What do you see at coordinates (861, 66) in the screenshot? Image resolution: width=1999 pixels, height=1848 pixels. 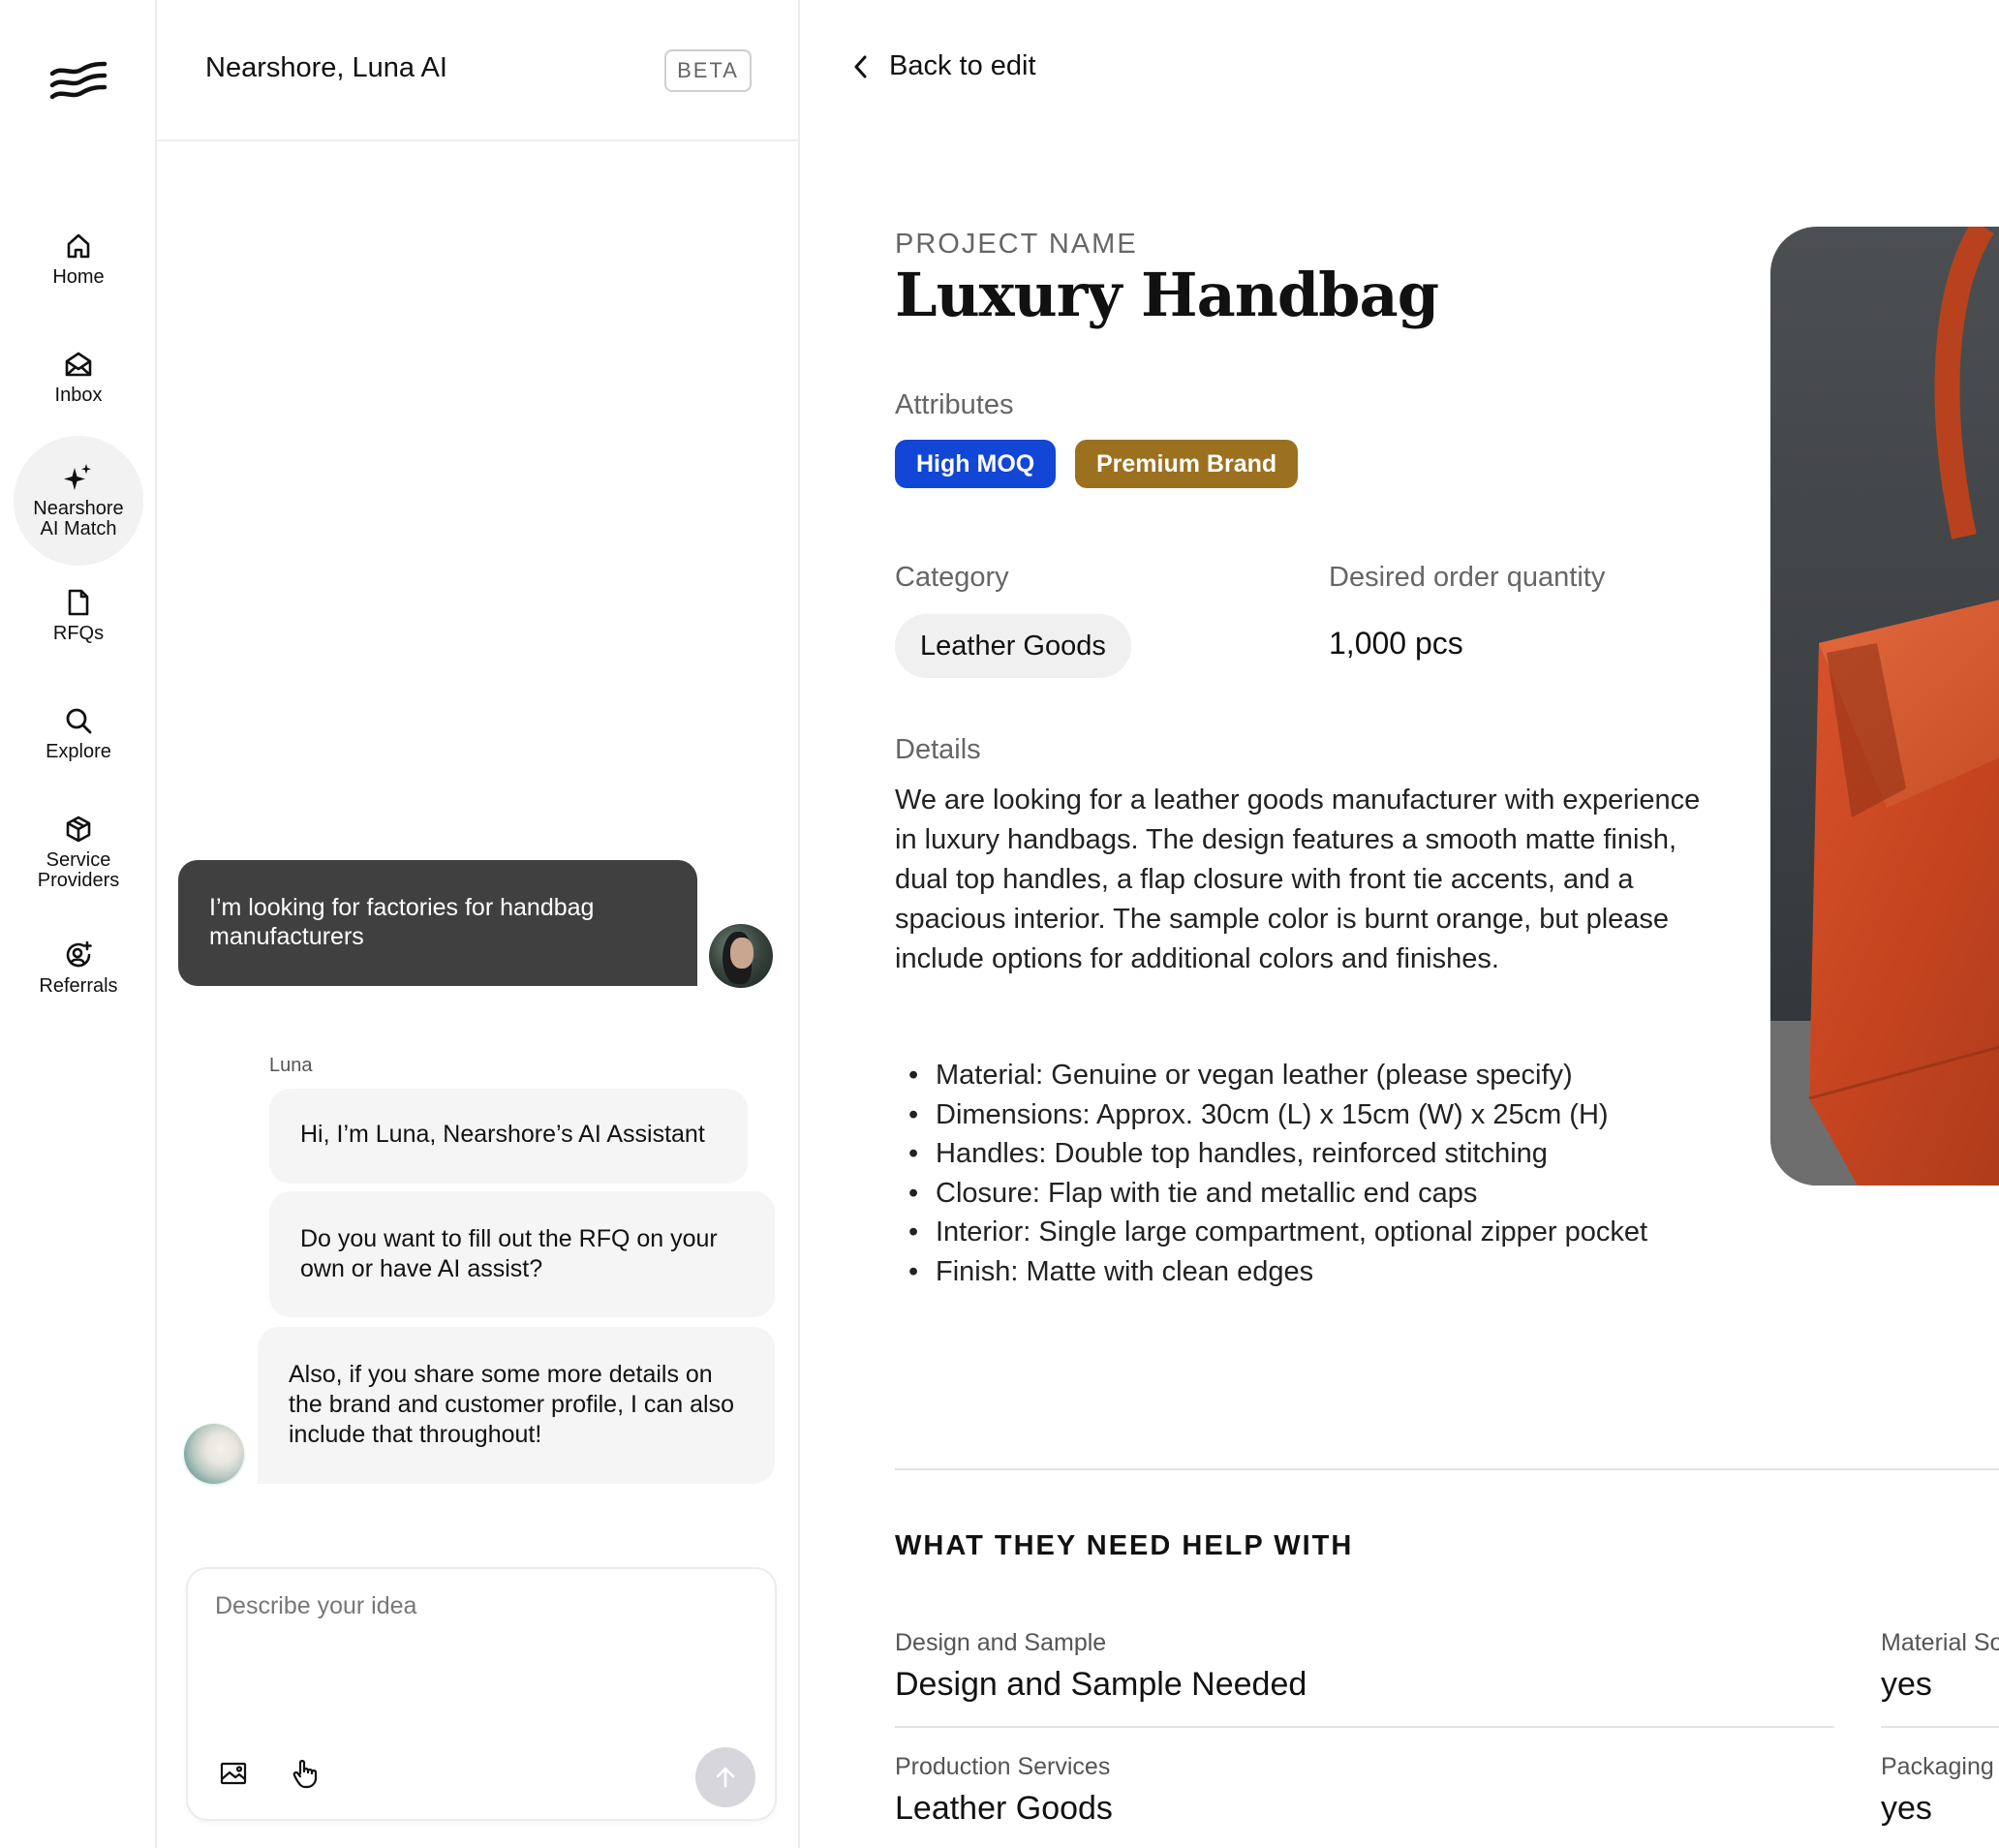 I see `chevron-left-icon` at bounding box center [861, 66].